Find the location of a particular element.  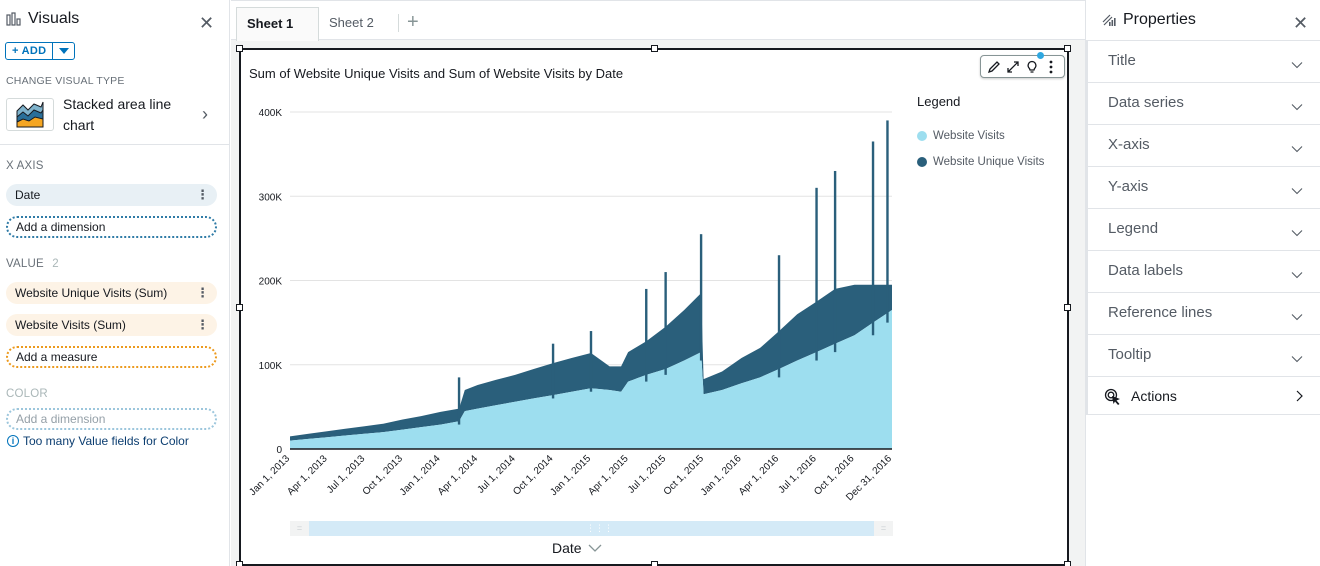

plus-icon: + is located at coordinates (413, 22).